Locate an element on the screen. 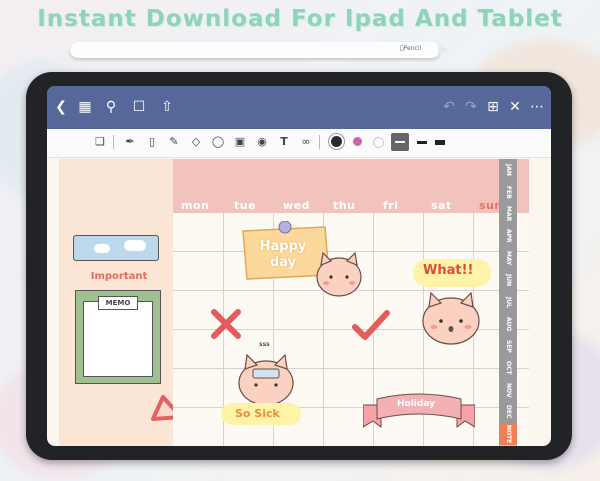 This screenshot has width=600, height=481. image-icon: ▣ is located at coordinates (240, 142).